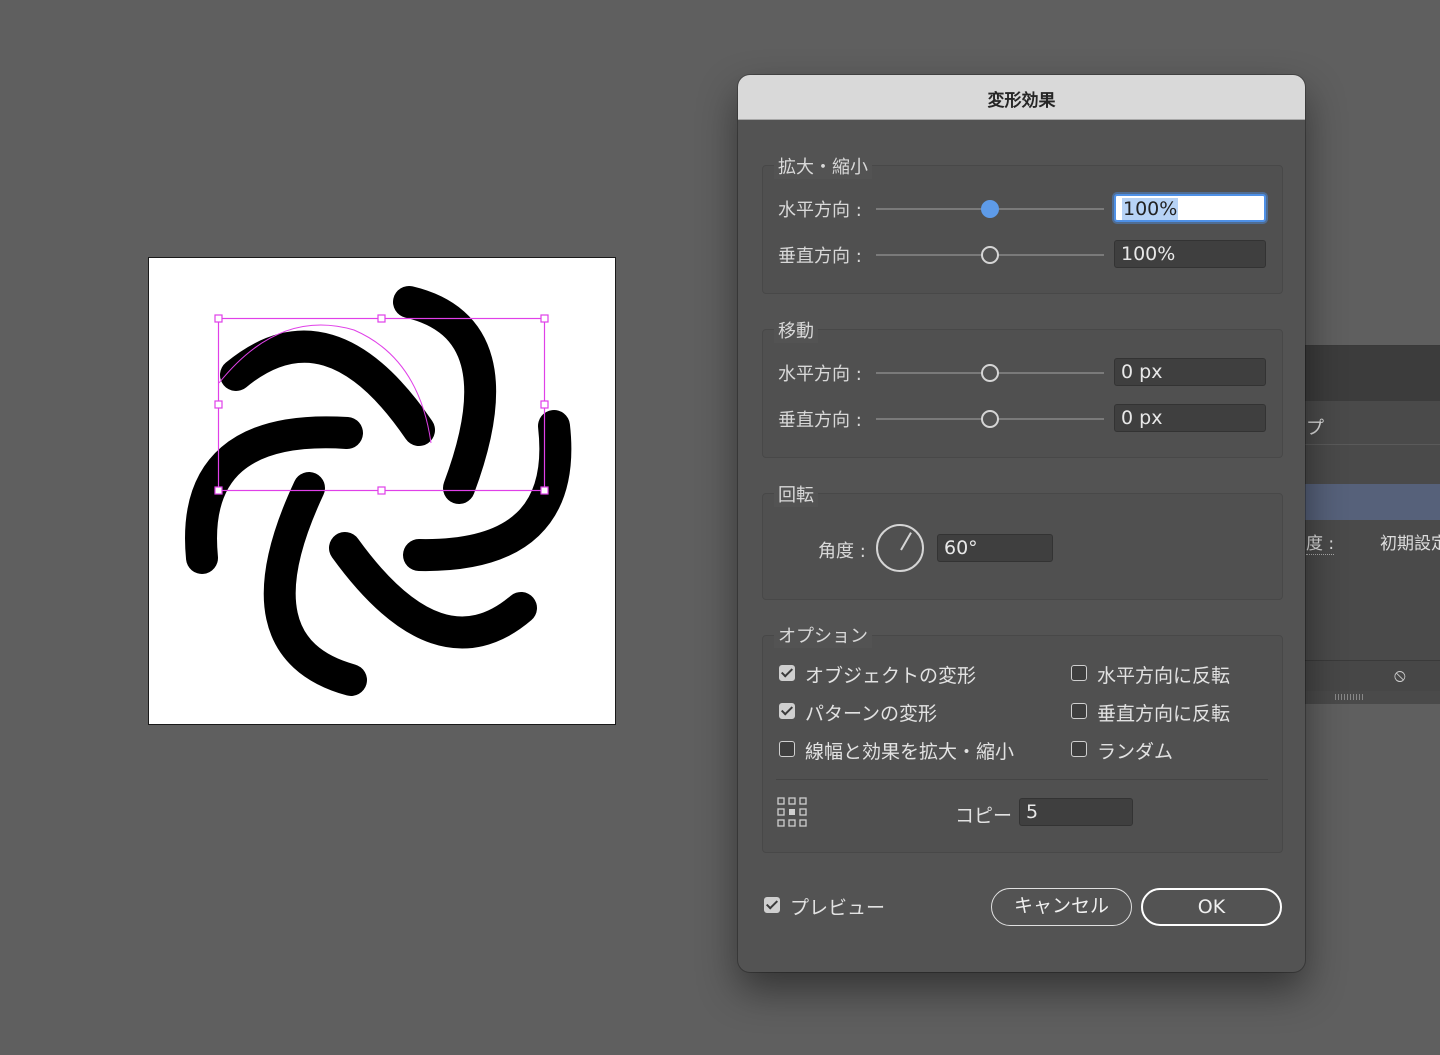 The width and height of the screenshot is (1440, 1055). I want to click on scale-strokes-label: 線幅と効果を拡大・縮小, so click(909, 750).